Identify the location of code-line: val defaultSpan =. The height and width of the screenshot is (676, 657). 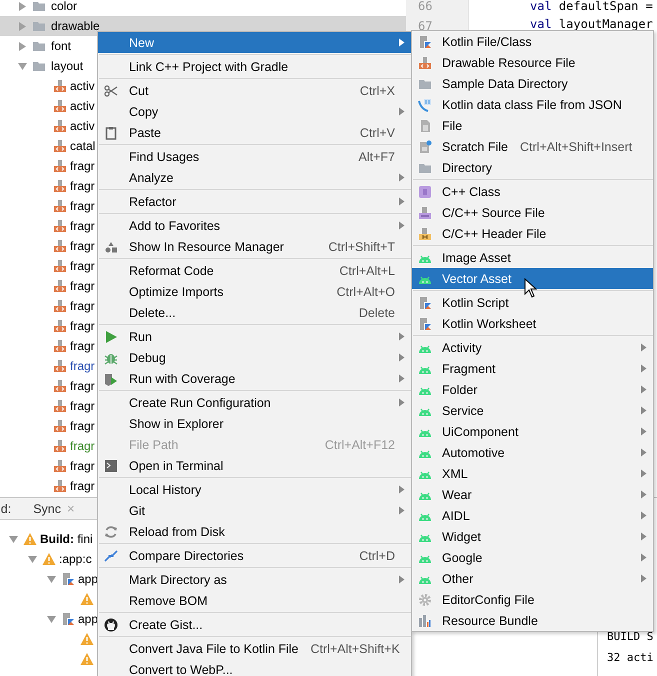
(592, 7).